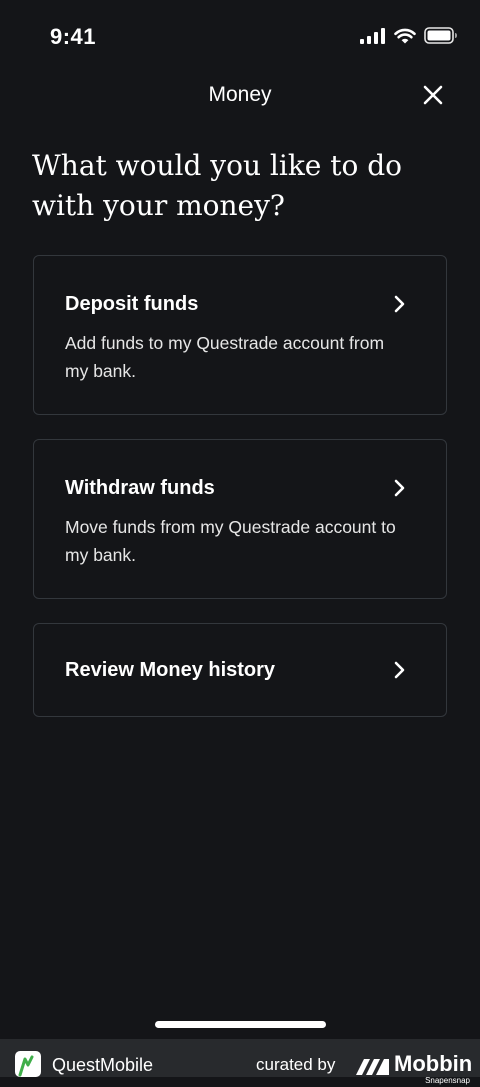 The width and height of the screenshot is (480, 1087). I want to click on cellular-signal-icon, so click(372, 35).